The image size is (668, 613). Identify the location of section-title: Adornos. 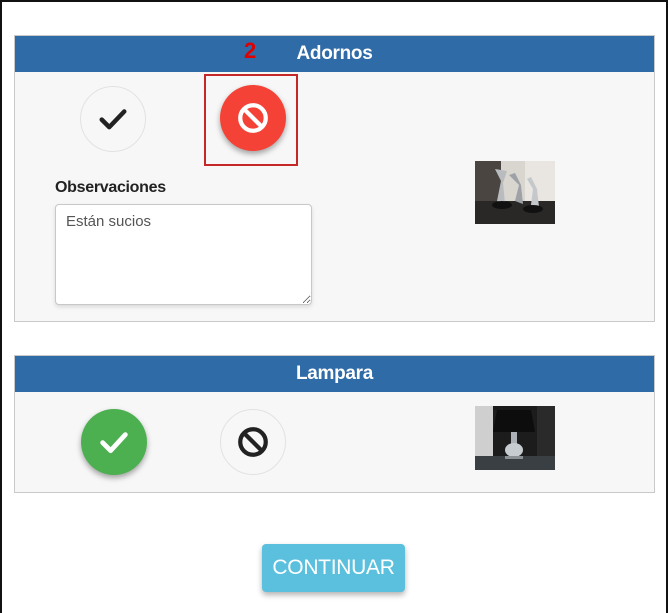
(334, 53).